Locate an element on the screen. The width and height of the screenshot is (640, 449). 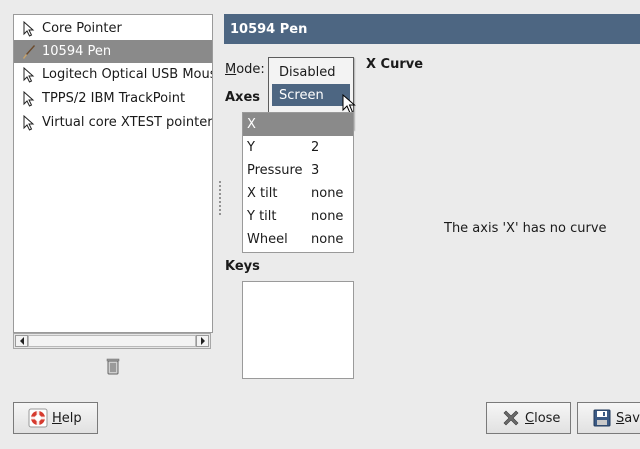
close-mnemonic: C is located at coordinates (530, 418).